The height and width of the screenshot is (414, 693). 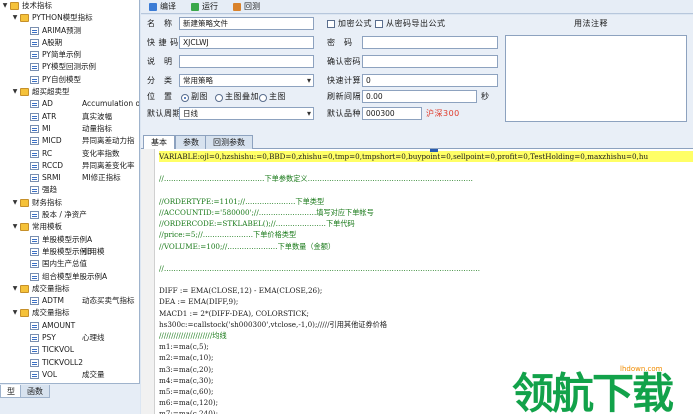 What do you see at coordinates (69, 154) in the screenshot?
I see `tree-item: RC 变化率指数` at bounding box center [69, 154].